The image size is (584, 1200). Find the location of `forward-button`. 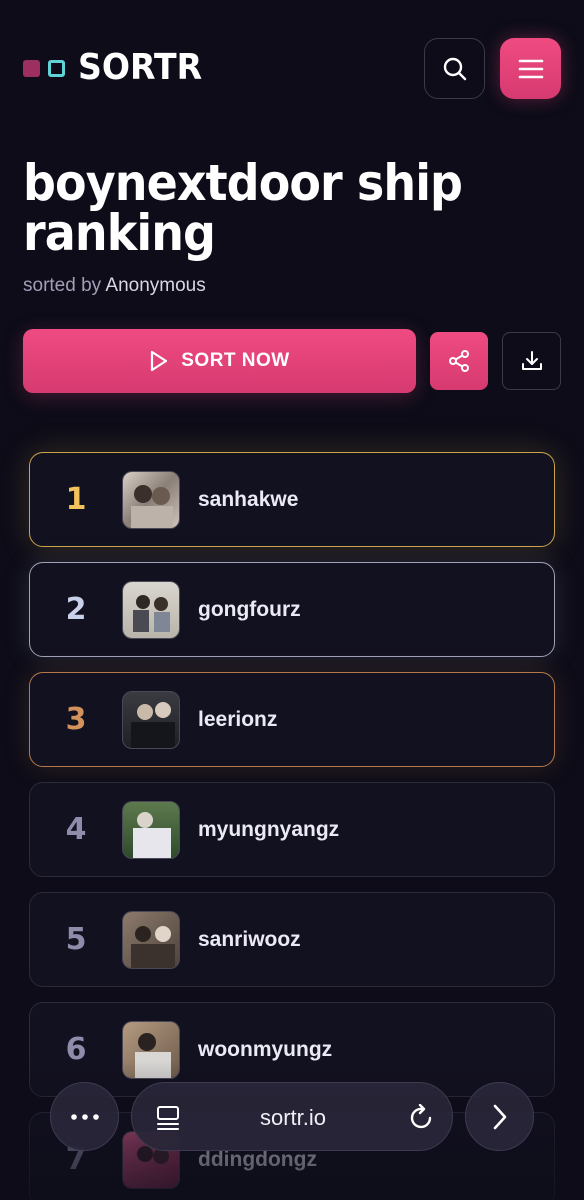

forward-button is located at coordinates (499, 1116).